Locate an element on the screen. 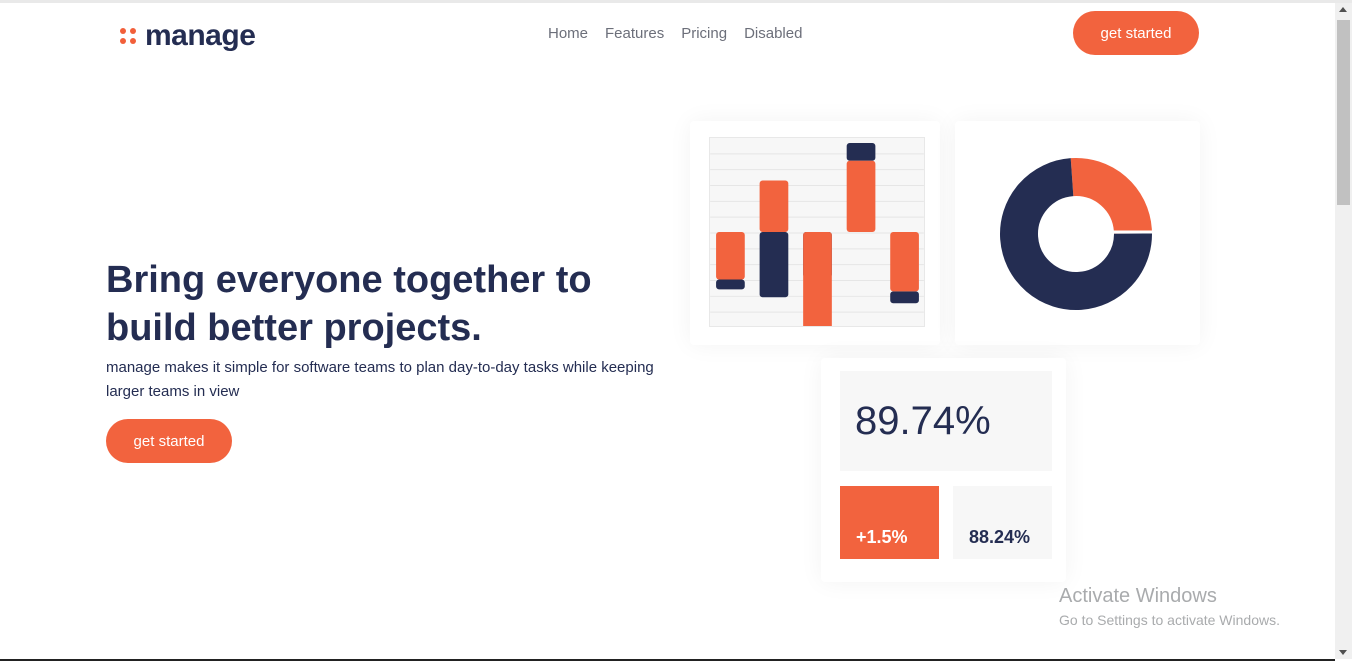 This screenshot has width=1352, height=661. stat-main-value: 89.74% is located at coordinates (946, 421).